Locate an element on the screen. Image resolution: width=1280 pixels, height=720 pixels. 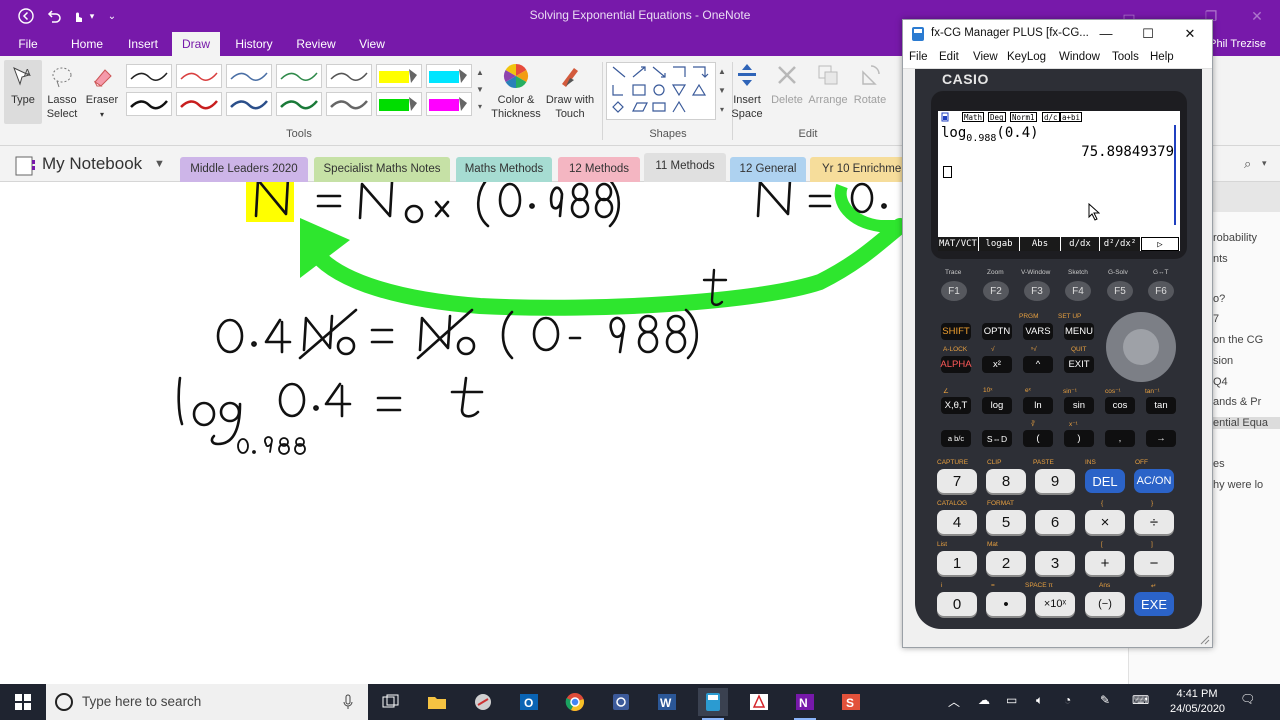
key-f3: F3 is located at coordinates (1037, 291).